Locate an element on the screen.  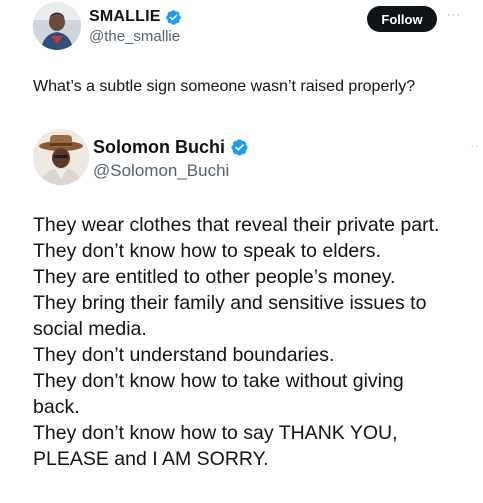
author-name: SMALLIE is located at coordinates (125, 17).